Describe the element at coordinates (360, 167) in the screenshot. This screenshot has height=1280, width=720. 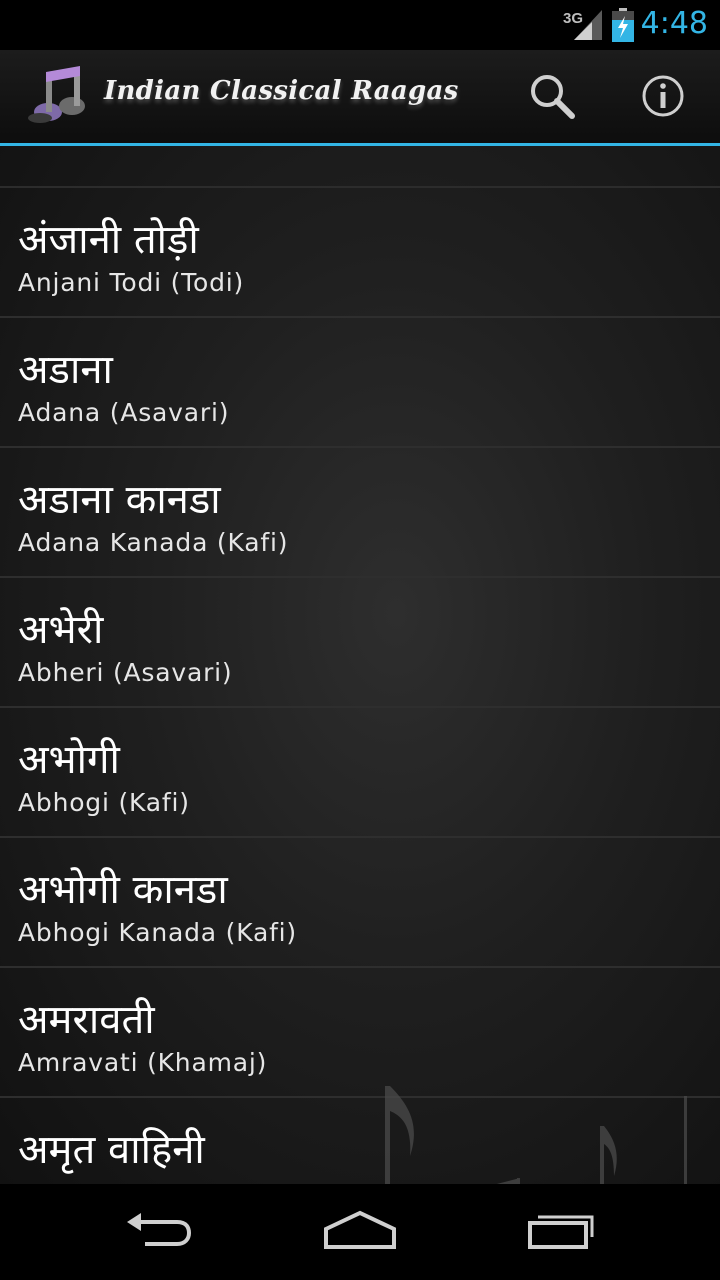
I see `list-header-gap` at that location.